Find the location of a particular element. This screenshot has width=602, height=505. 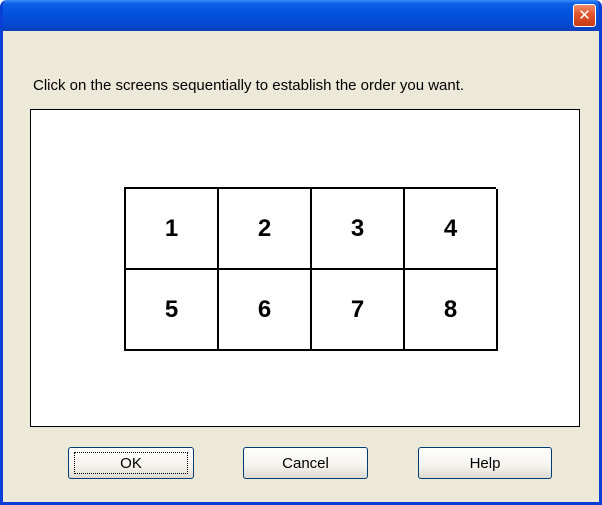

help-button-label: Help is located at coordinates (485, 463).